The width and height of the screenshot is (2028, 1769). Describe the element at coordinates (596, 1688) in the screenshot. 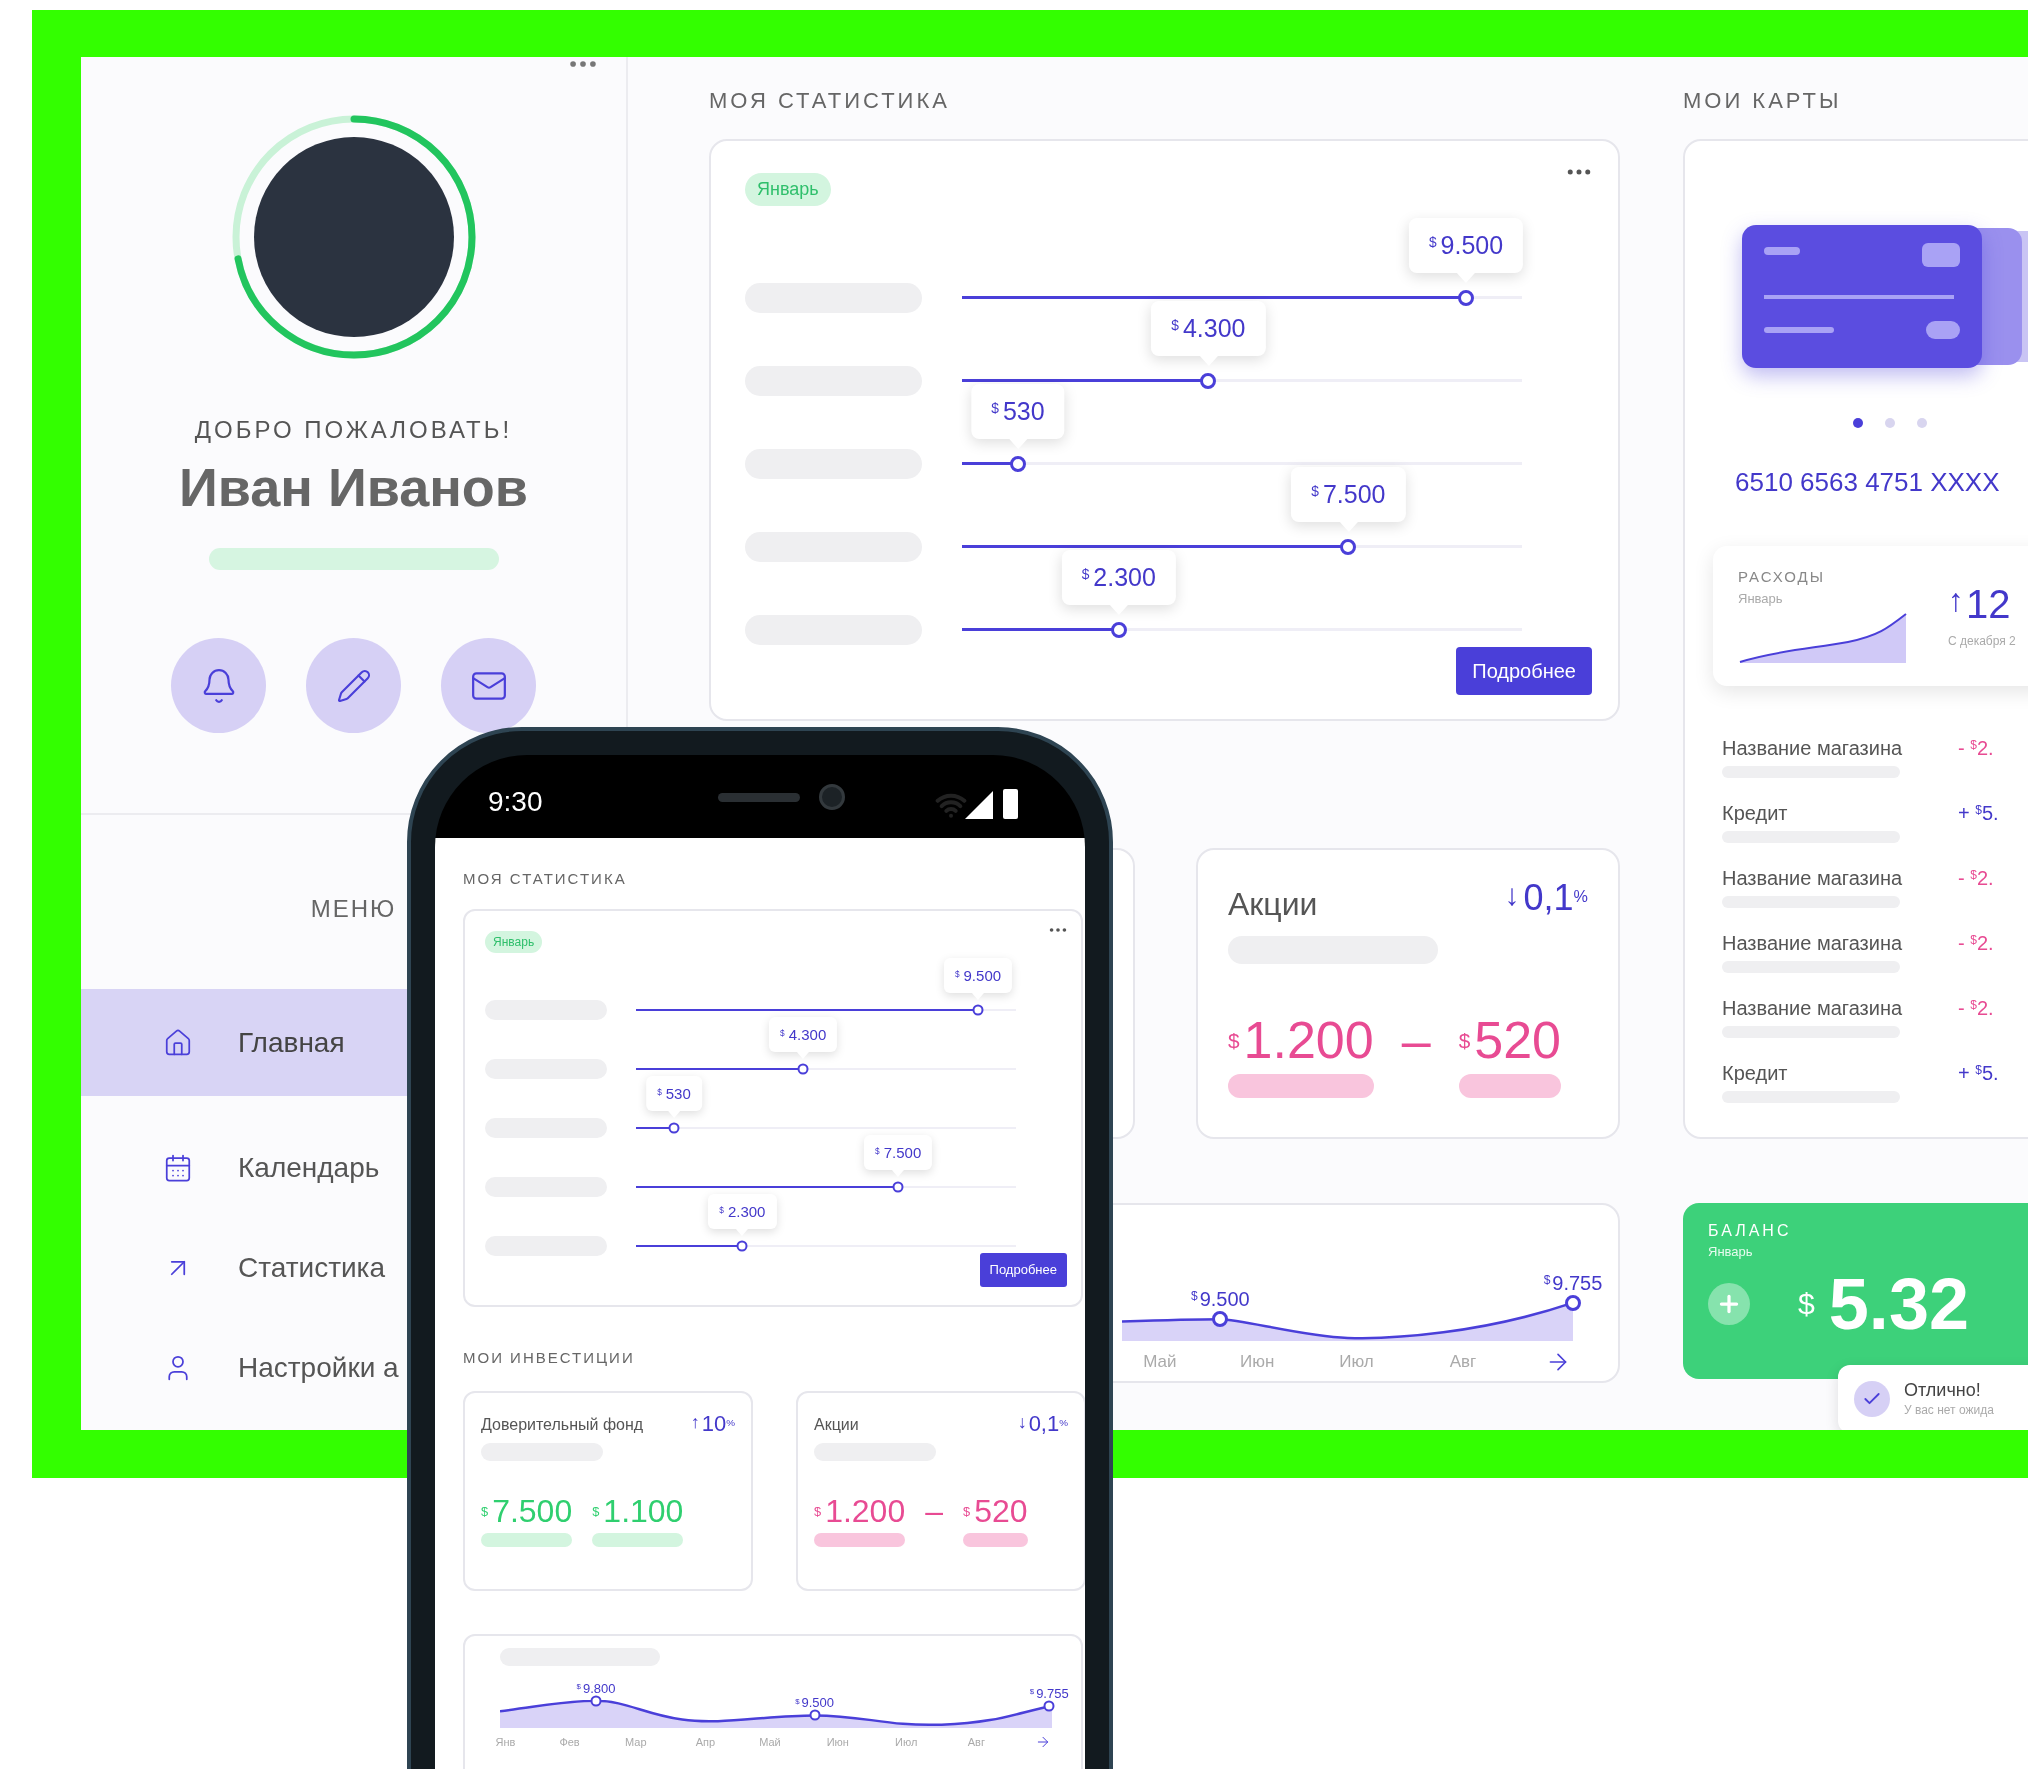

I see `value-label: $^{$}$9.800` at that location.